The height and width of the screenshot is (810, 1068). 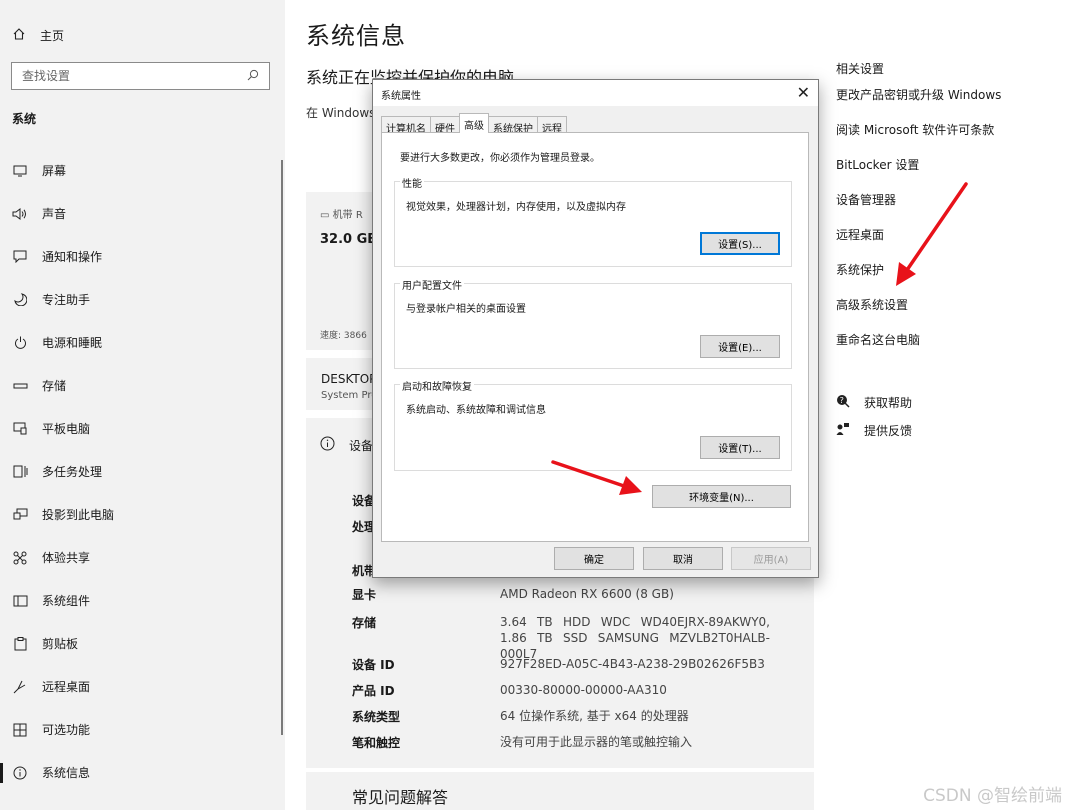 I want to click on apply-button: 应用(A), so click(x=771, y=558).